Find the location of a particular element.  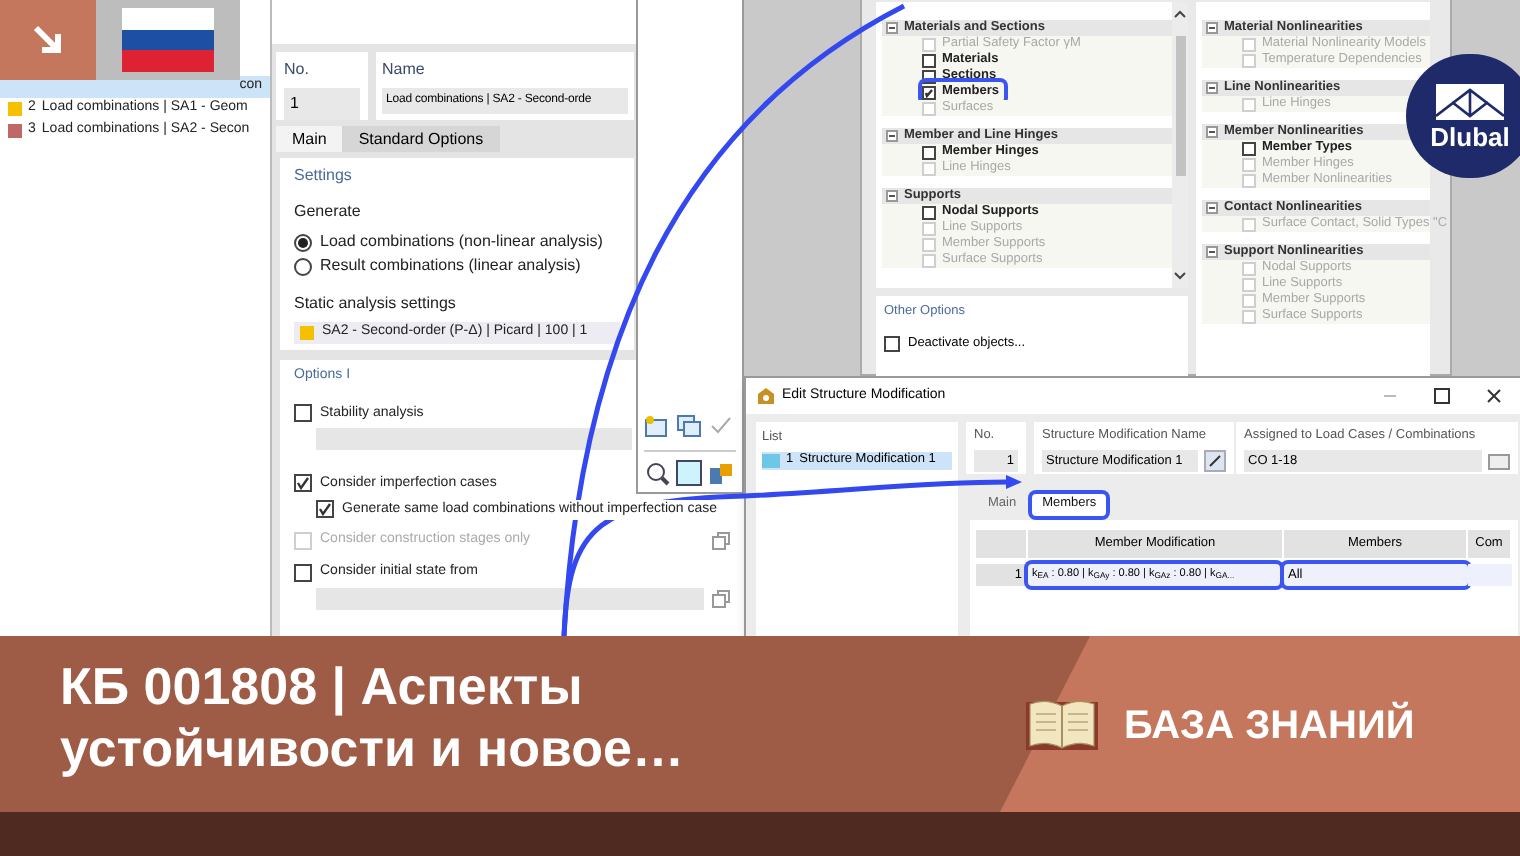

color-swatch is located at coordinates (771, 460).